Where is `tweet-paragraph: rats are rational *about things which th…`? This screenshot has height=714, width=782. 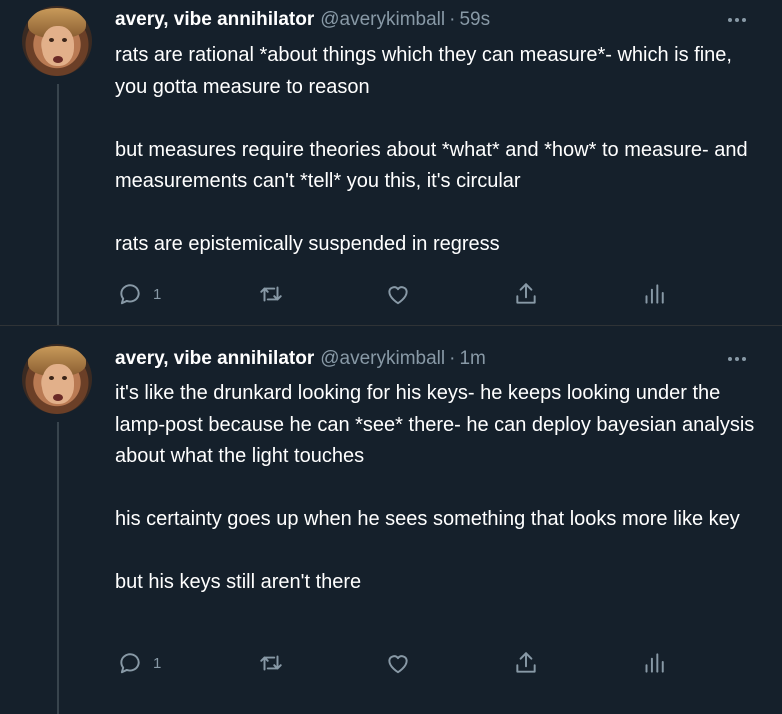 tweet-paragraph: rats are rational *about things which th… is located at coordinates (423, 71).